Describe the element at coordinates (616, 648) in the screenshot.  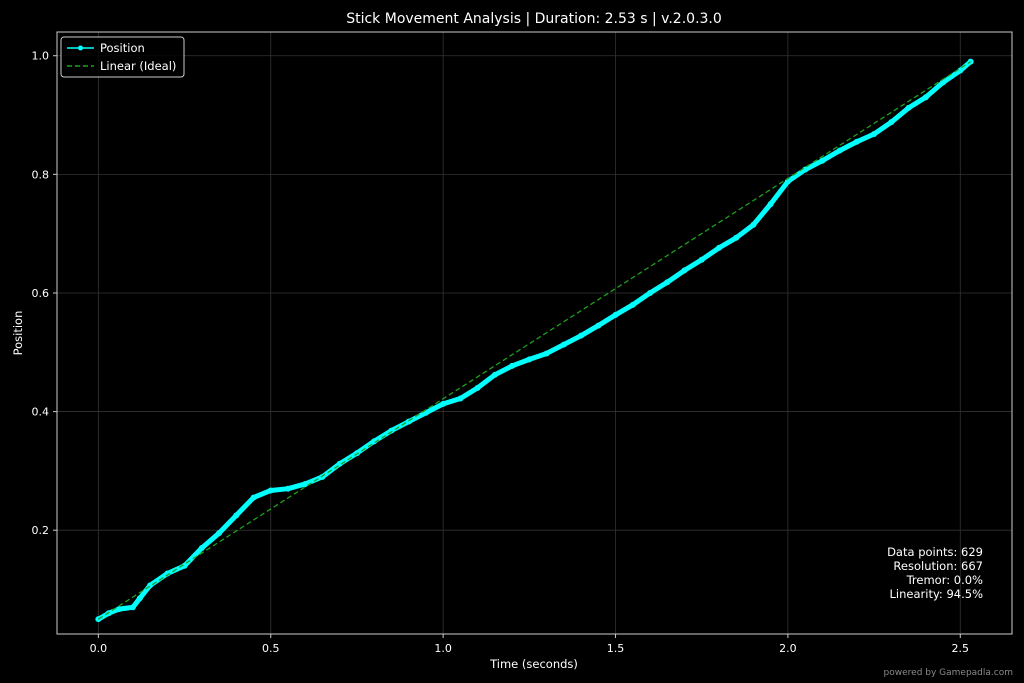
I see `x-tick-label: 1.5` at that location.